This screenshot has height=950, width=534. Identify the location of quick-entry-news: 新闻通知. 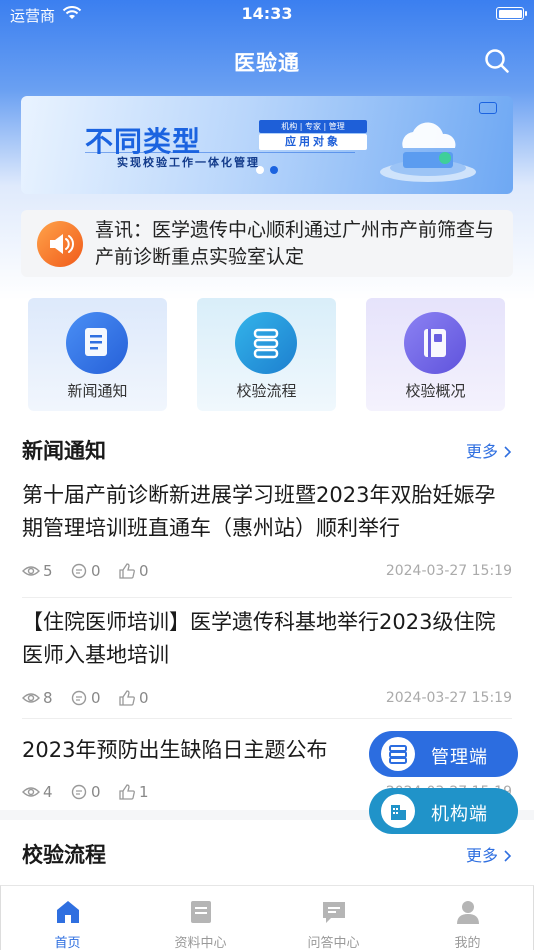
(97, 354).